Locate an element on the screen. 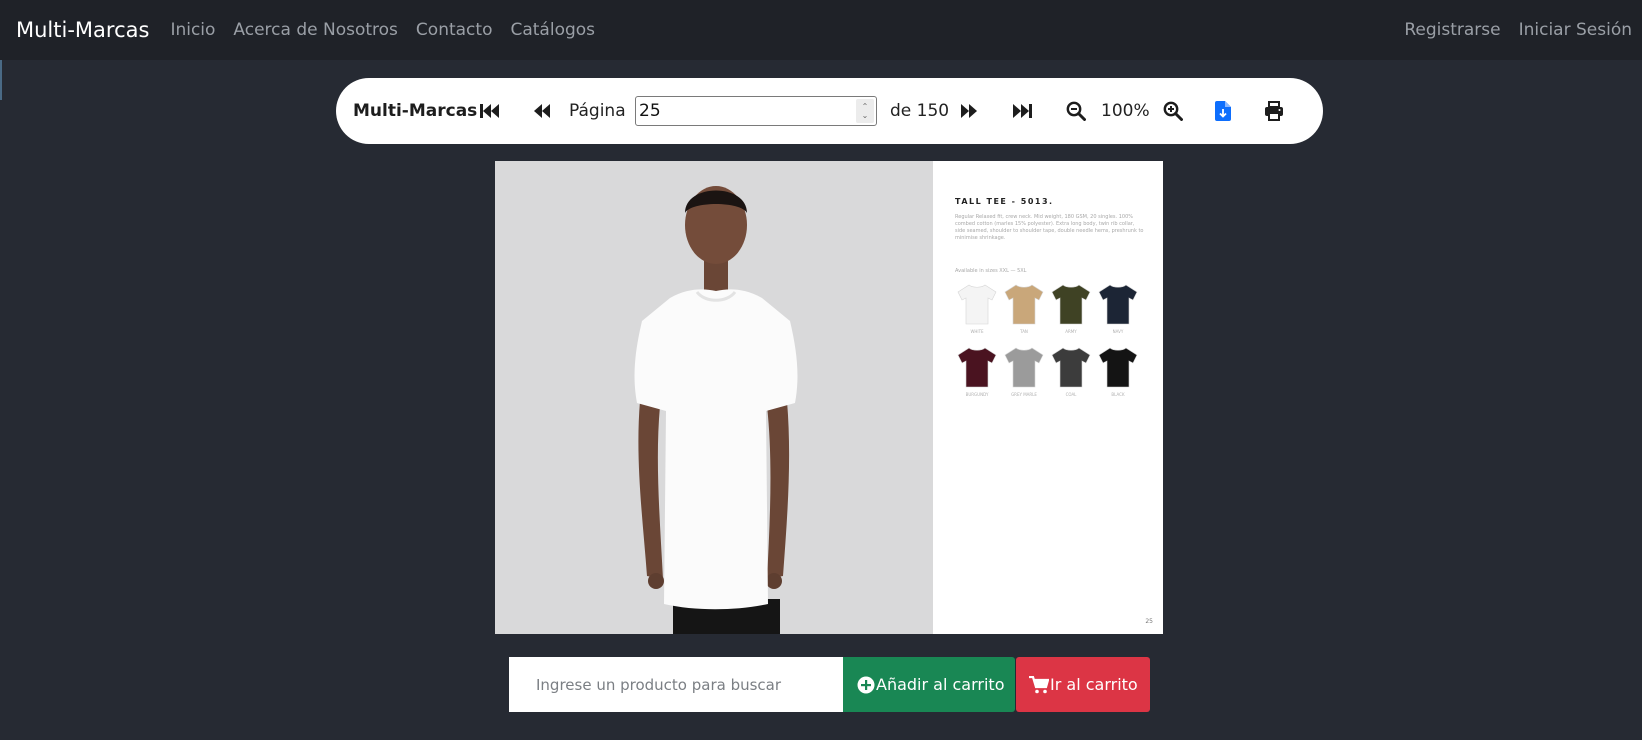  swatch-label: Burgundy is located at coordinates (977, 394).